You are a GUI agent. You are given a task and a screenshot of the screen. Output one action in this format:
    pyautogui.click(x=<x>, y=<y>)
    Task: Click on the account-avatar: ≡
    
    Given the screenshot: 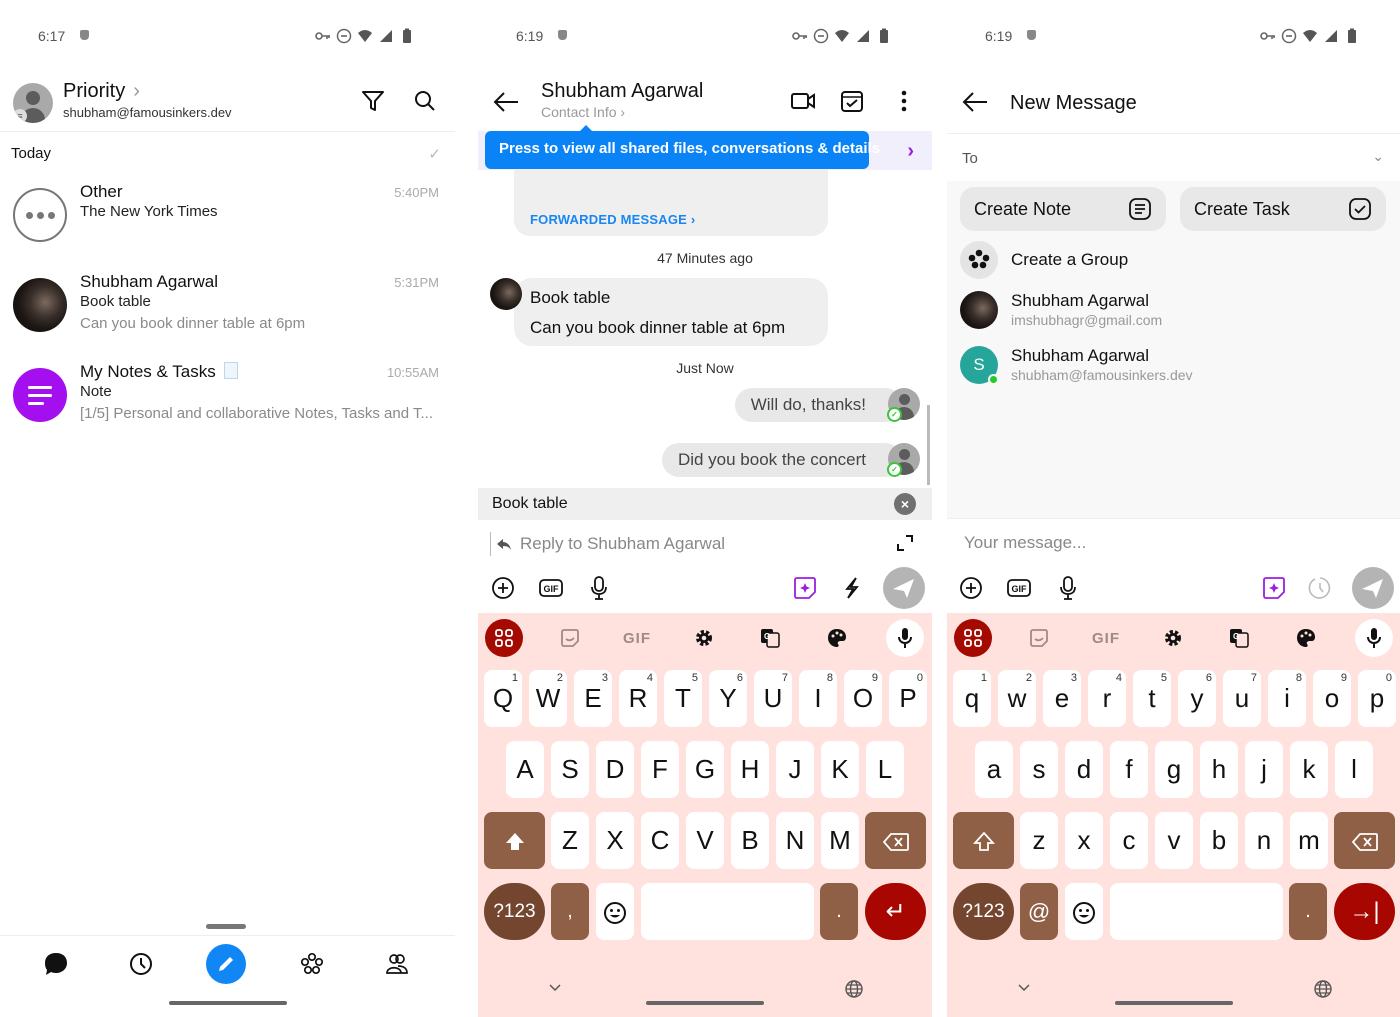 What is the action you would take?
    pyautogui.click(x=33, y=103)
    